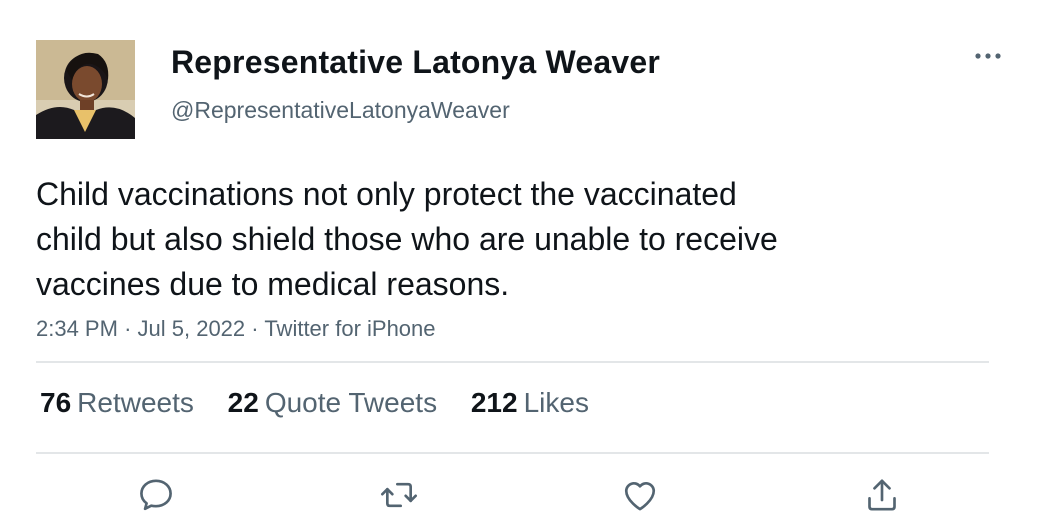  What do you see at coordinates (273, 284) in the screenshot?
I see `tweet-text-line: vaccines due to medical reasons.` at bounding box center [273, 284].